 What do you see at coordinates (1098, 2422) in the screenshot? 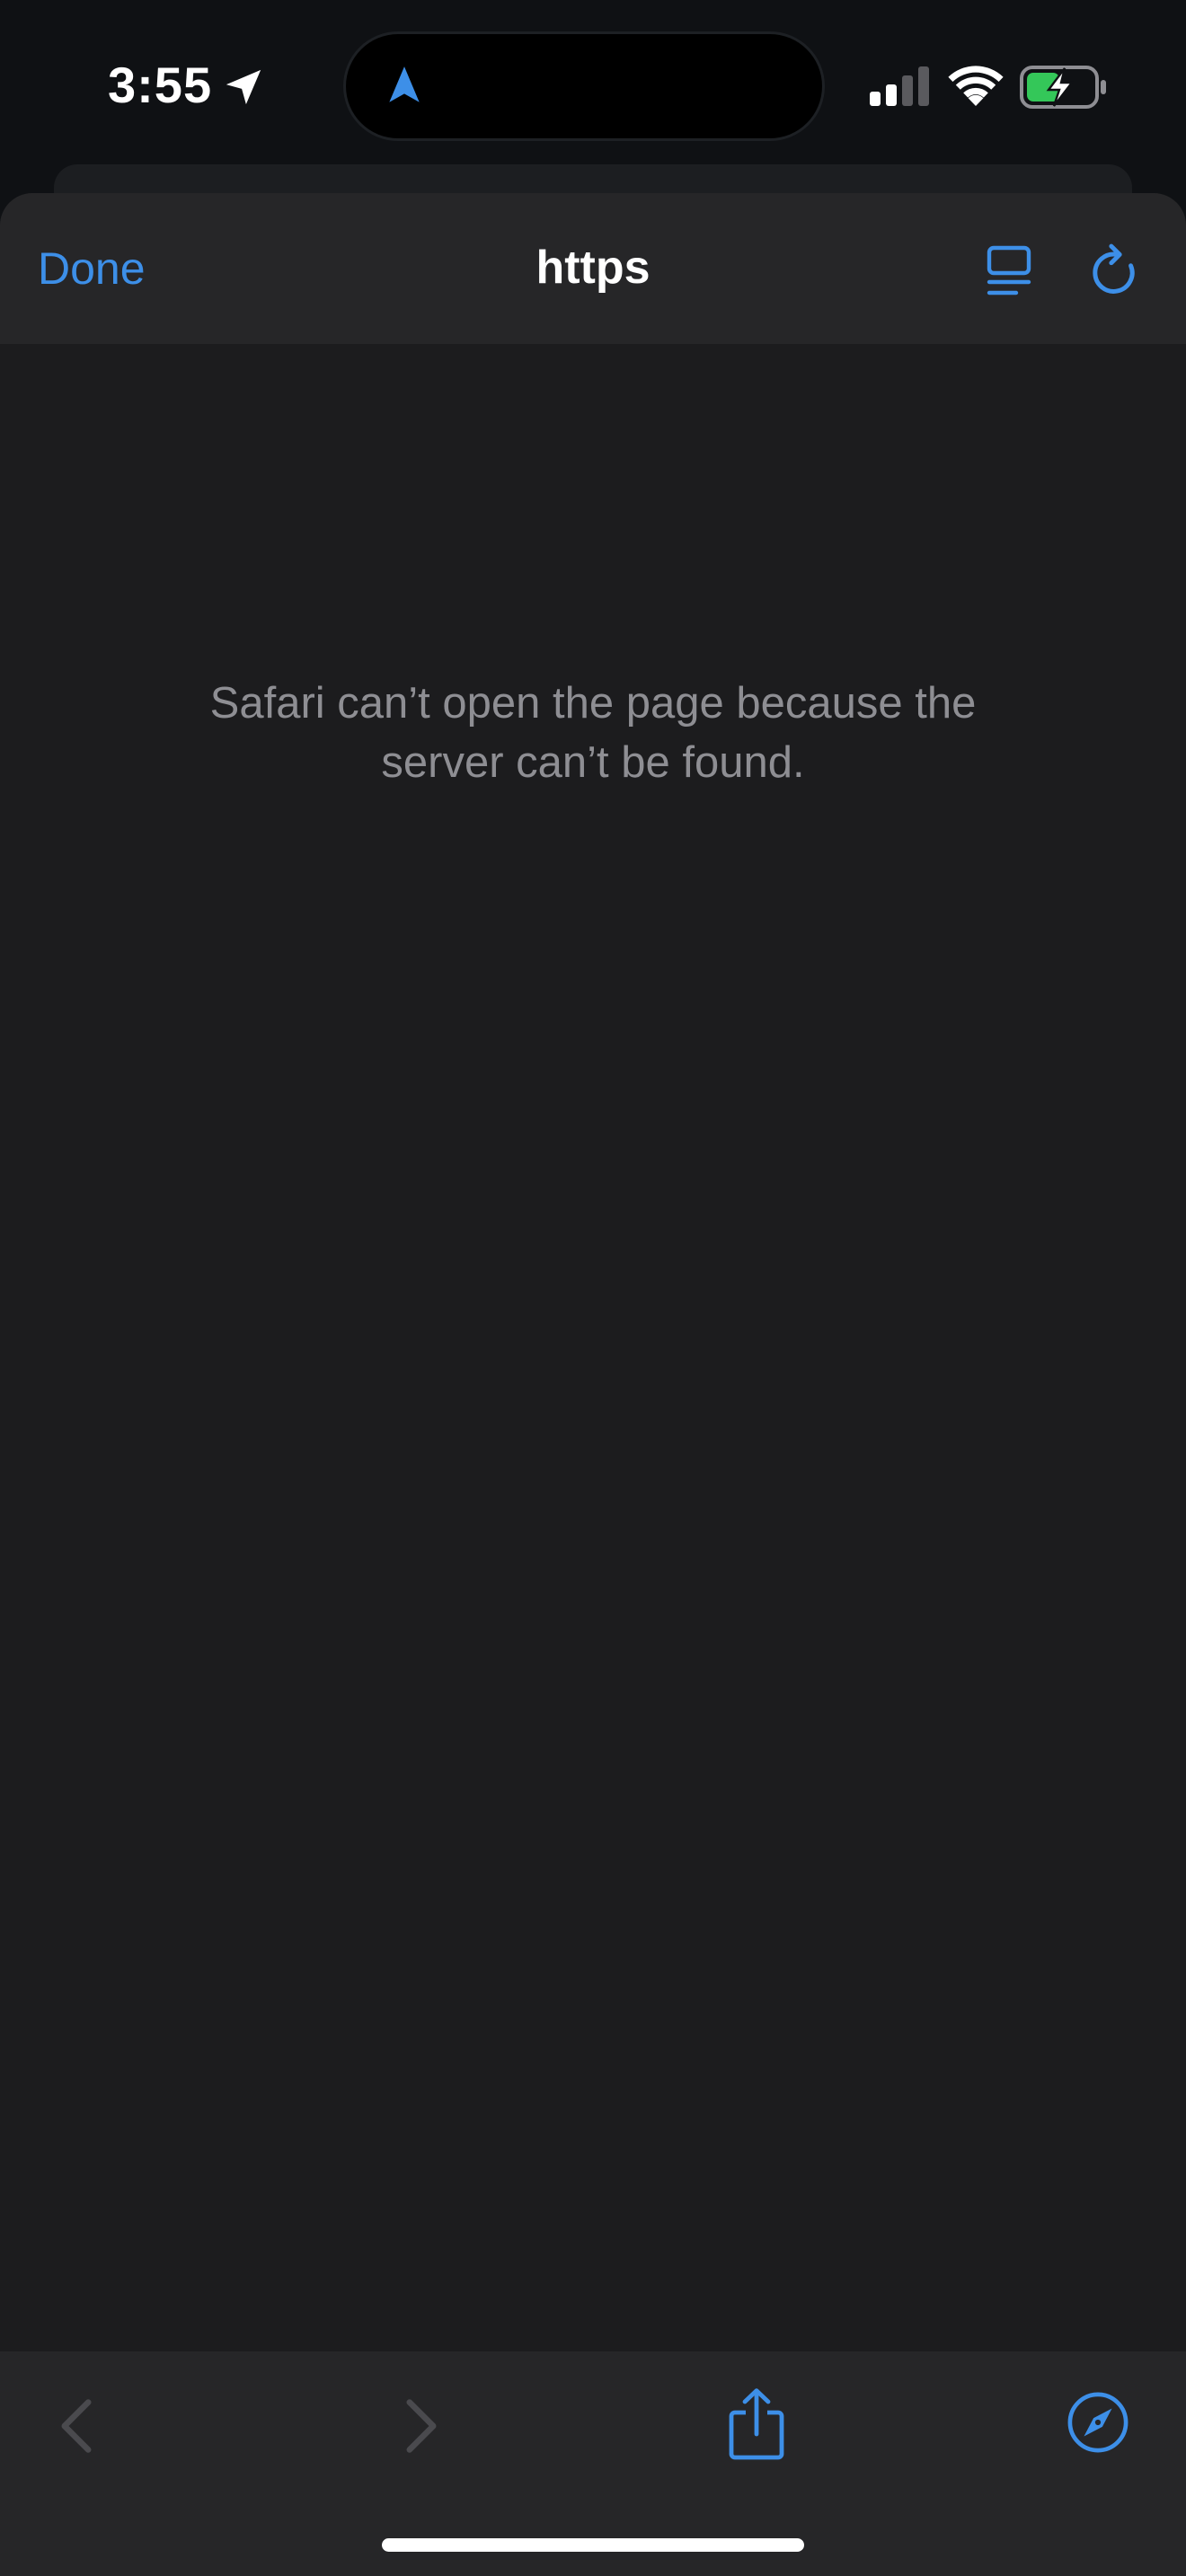
I see `compass-icon` at bounding box center [1098, 2422].